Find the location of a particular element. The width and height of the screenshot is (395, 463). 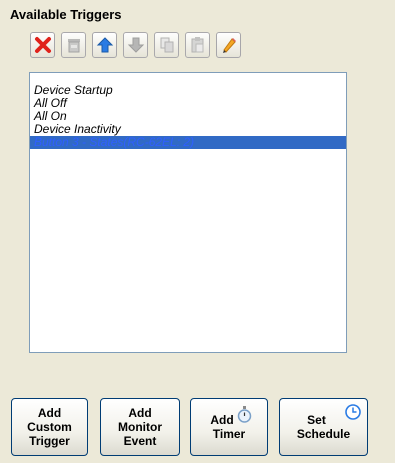

paste-button is located at coordinates (197, 45).